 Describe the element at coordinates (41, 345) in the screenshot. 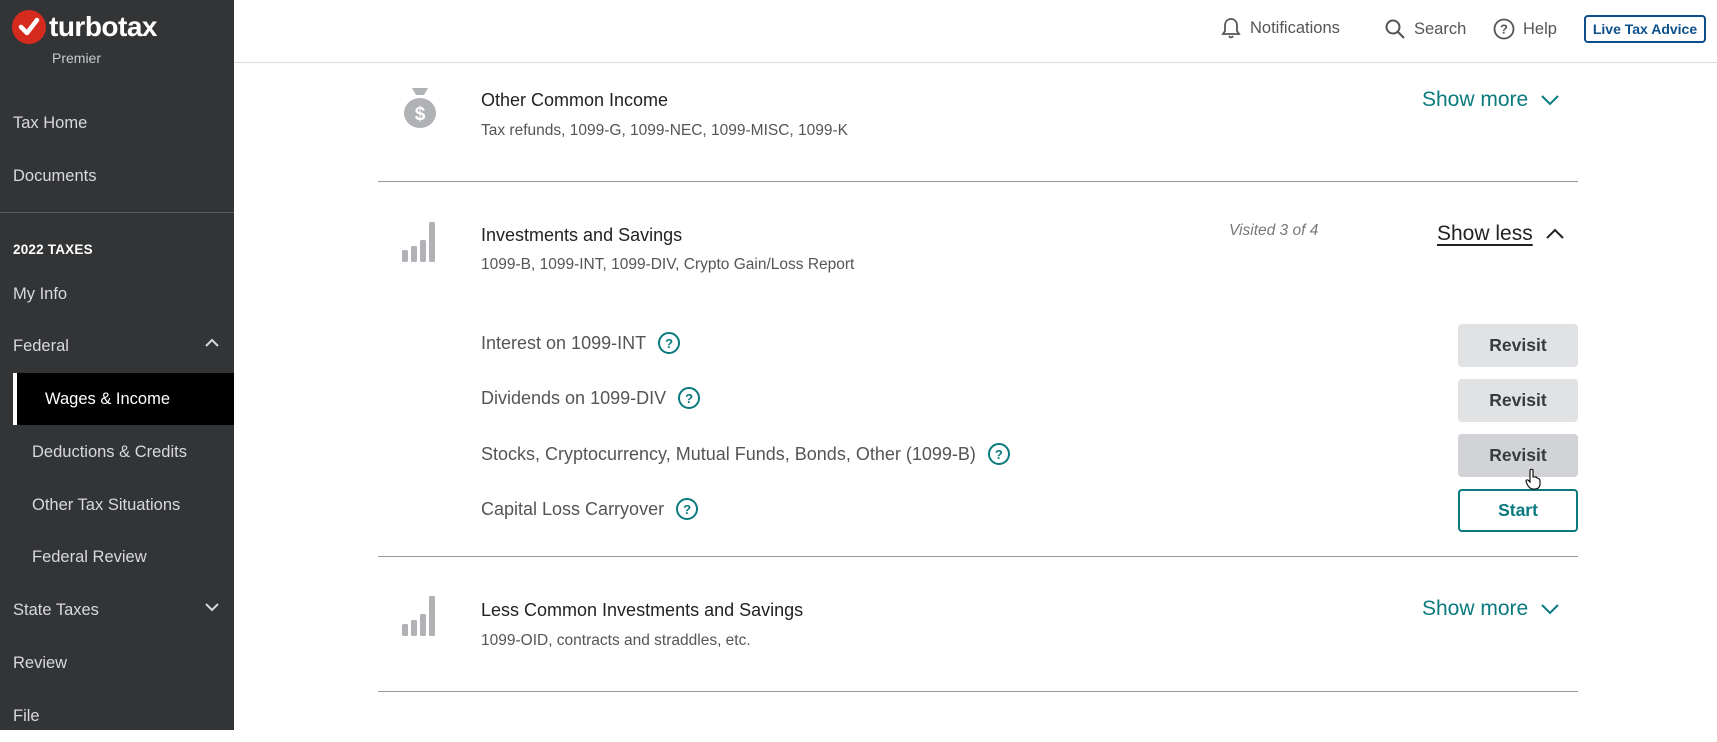

I see `sidebar-item-label: Federal` at that location.